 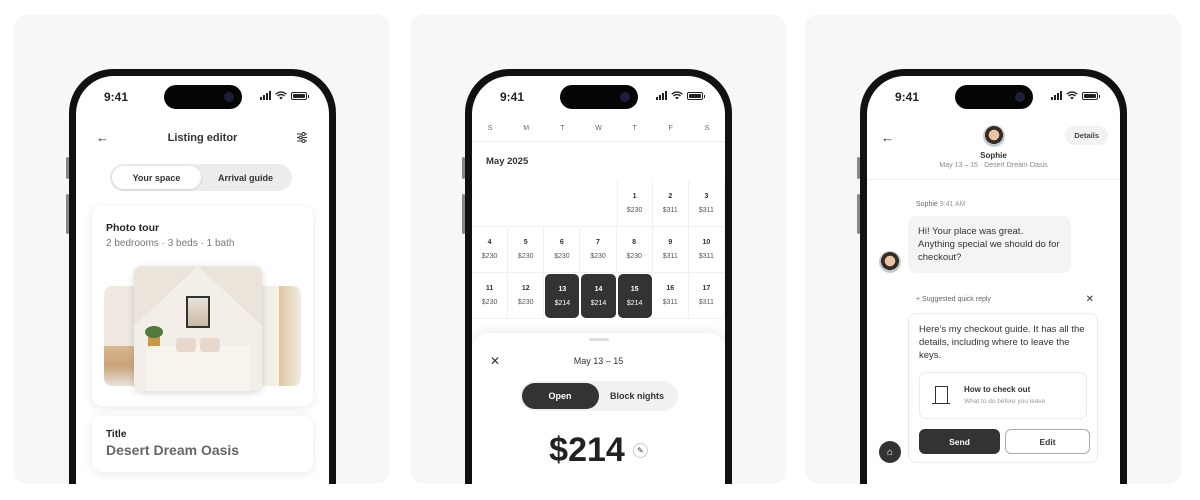 What do you see at coordinates (993, 136) in the screenshot?
I see `guest-avatar` at bounding box center [993, 136].